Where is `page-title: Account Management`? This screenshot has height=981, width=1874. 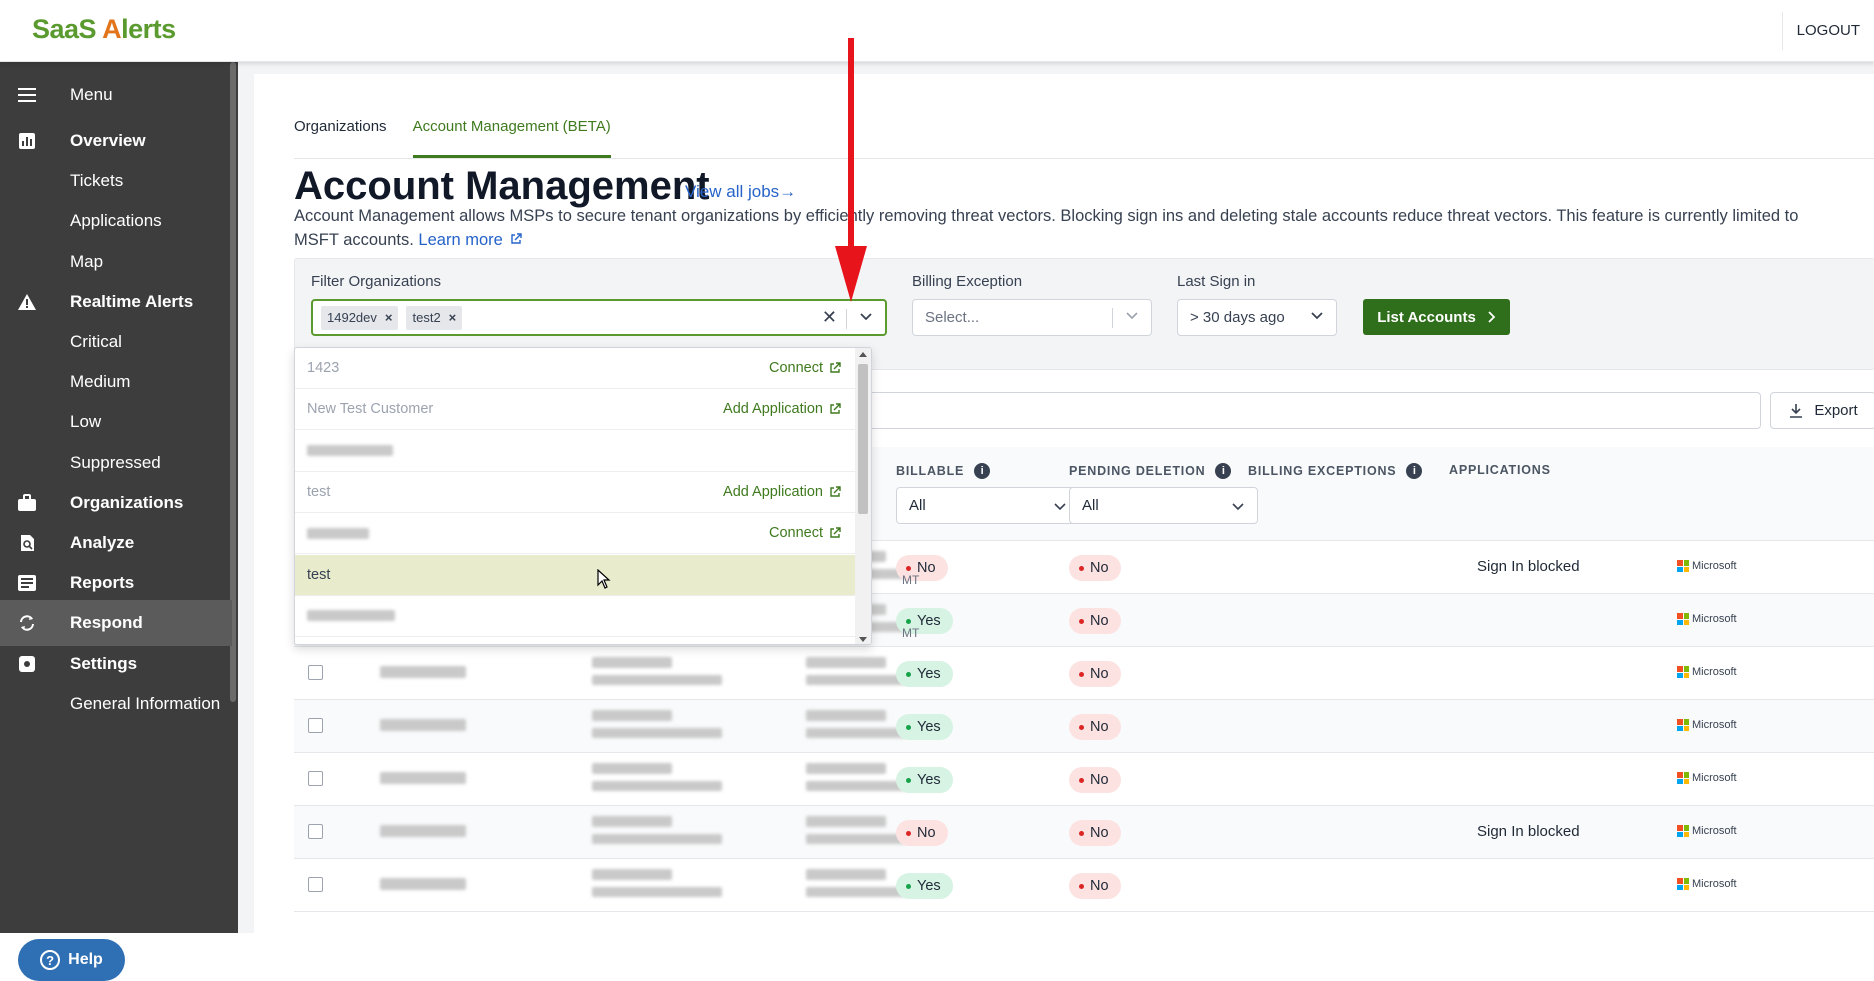
page-title: Account Management is located at coordinates (502, 186).